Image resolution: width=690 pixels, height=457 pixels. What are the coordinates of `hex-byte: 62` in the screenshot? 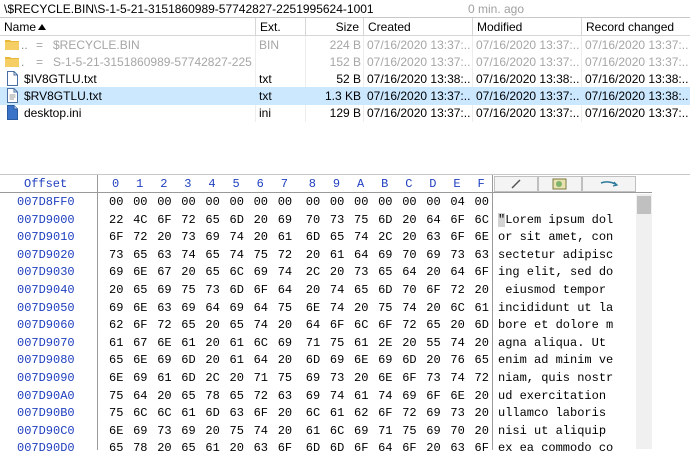 It's located at (118, 325).